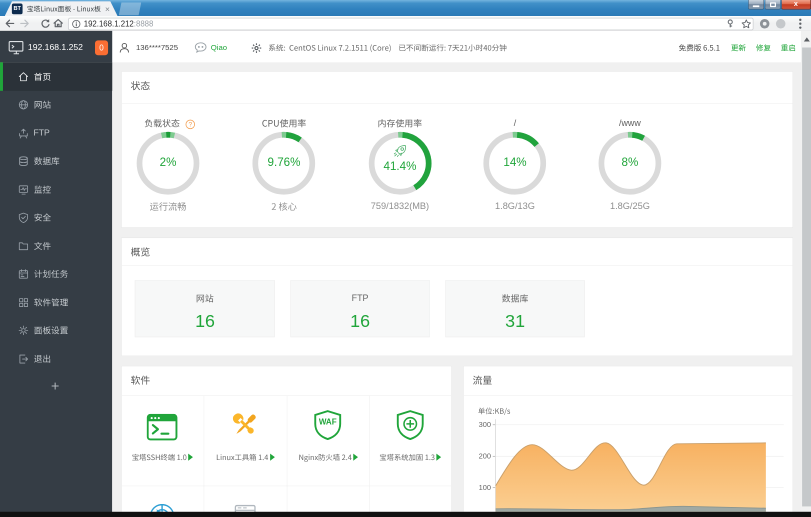  I want to click on svg-text: WAF, so click(328, 421).